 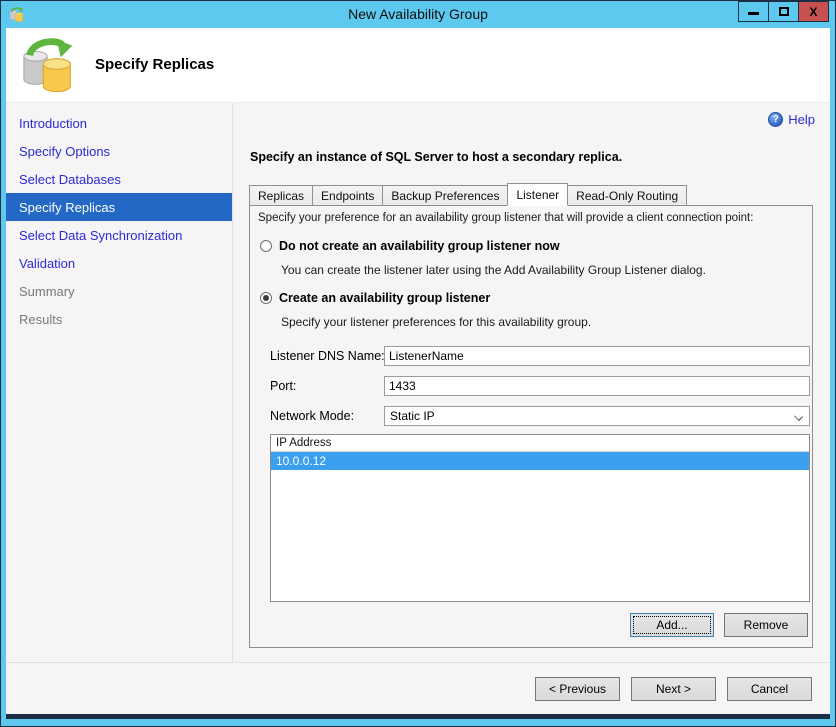 What do you see at coordinates (155, 64) in the screenshot?
I see `page-title: Specify Replicas` at bounding box center [155, 64].